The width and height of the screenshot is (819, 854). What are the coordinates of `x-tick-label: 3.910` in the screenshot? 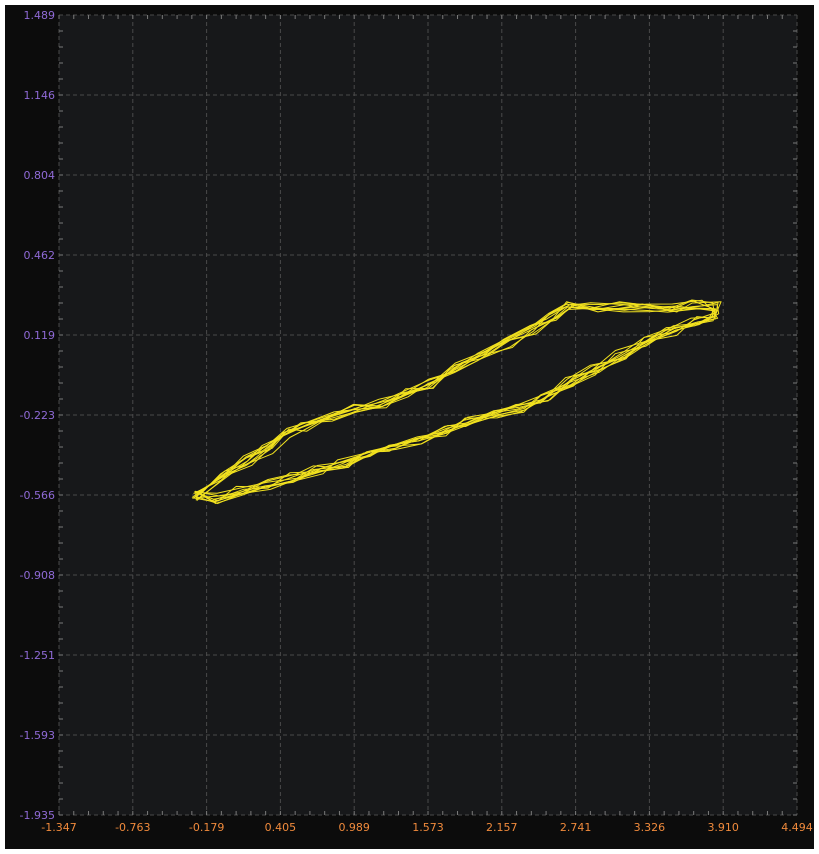 It's located at (723, 827).